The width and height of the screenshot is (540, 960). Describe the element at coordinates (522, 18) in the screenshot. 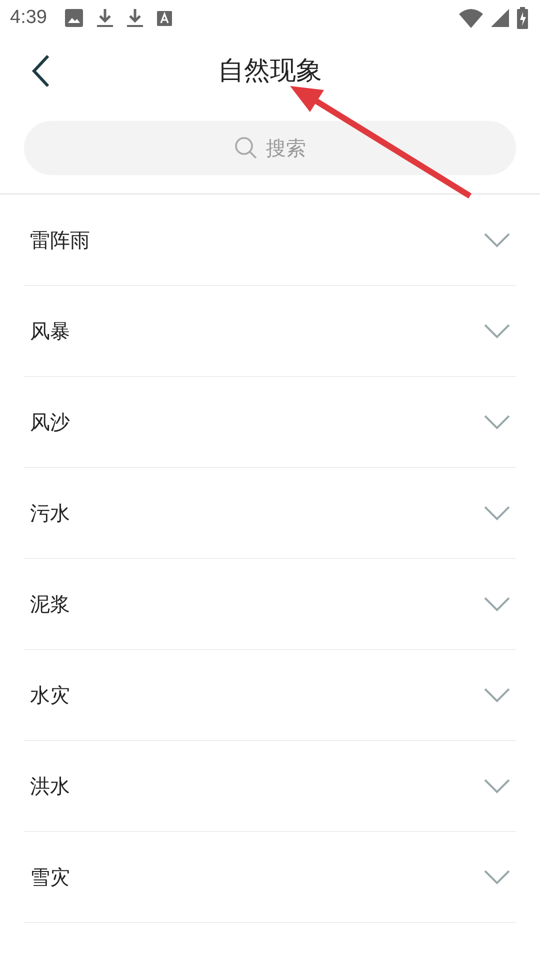

I see `battery-icon` at that location.